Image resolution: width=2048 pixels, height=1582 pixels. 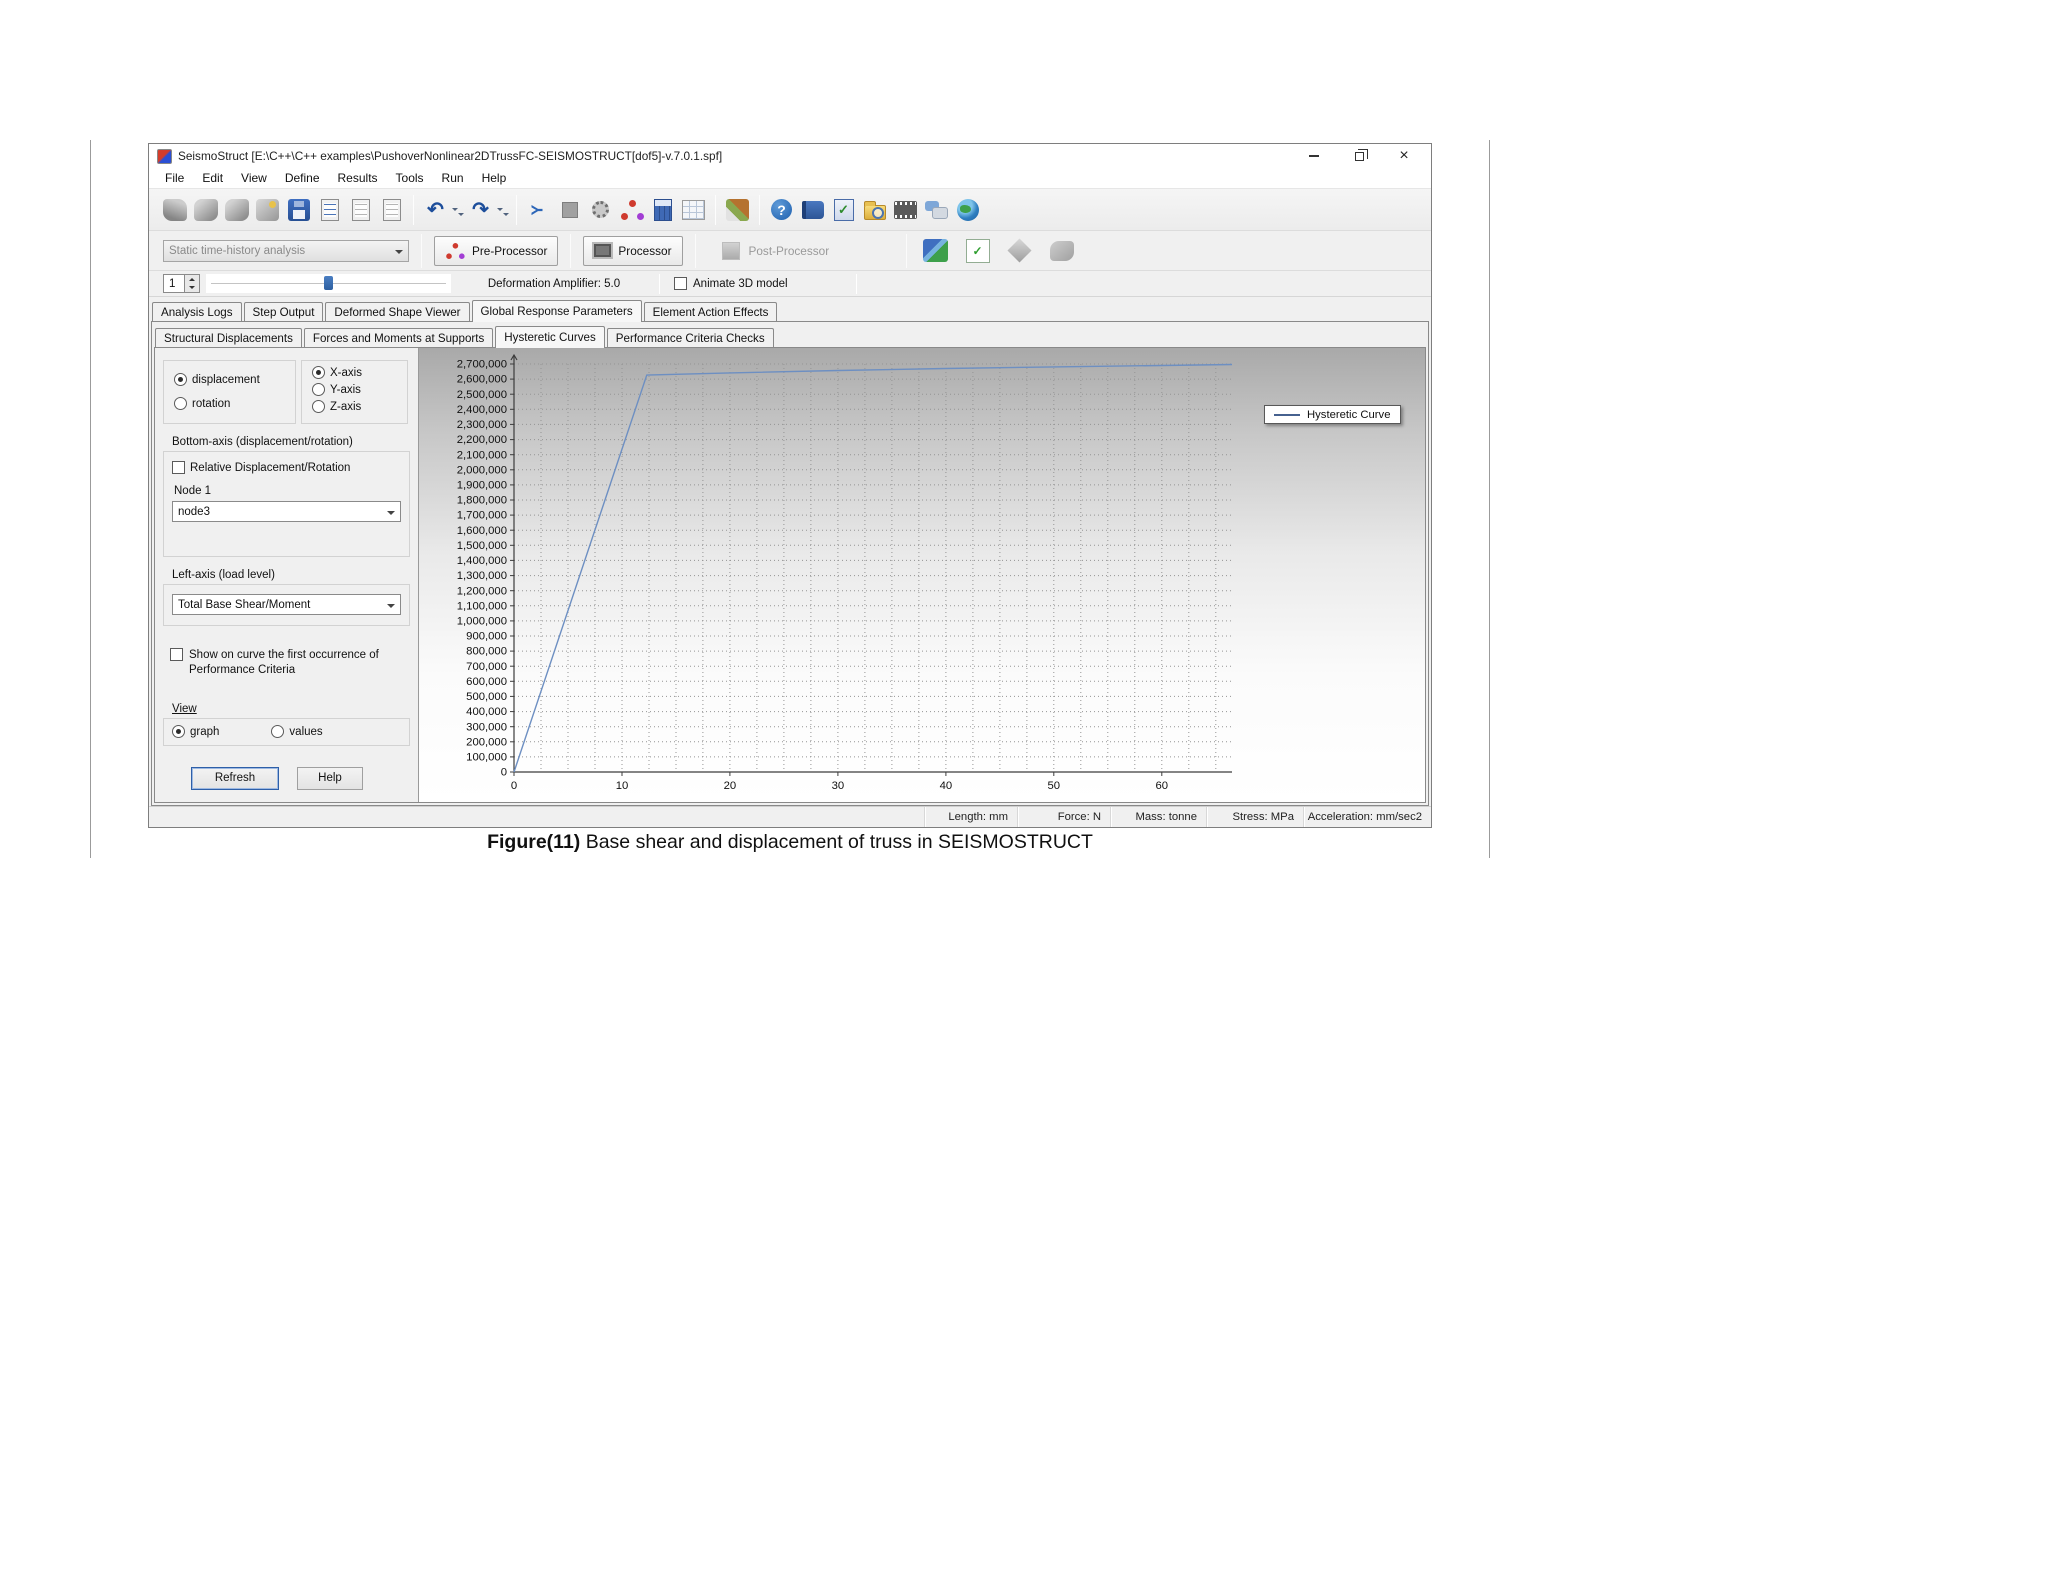 What do you see at coordinates (286, 250) in the screenshot?
I see `analysis-type-combo: Static time-history analysis` at bounding box center [286, 250].